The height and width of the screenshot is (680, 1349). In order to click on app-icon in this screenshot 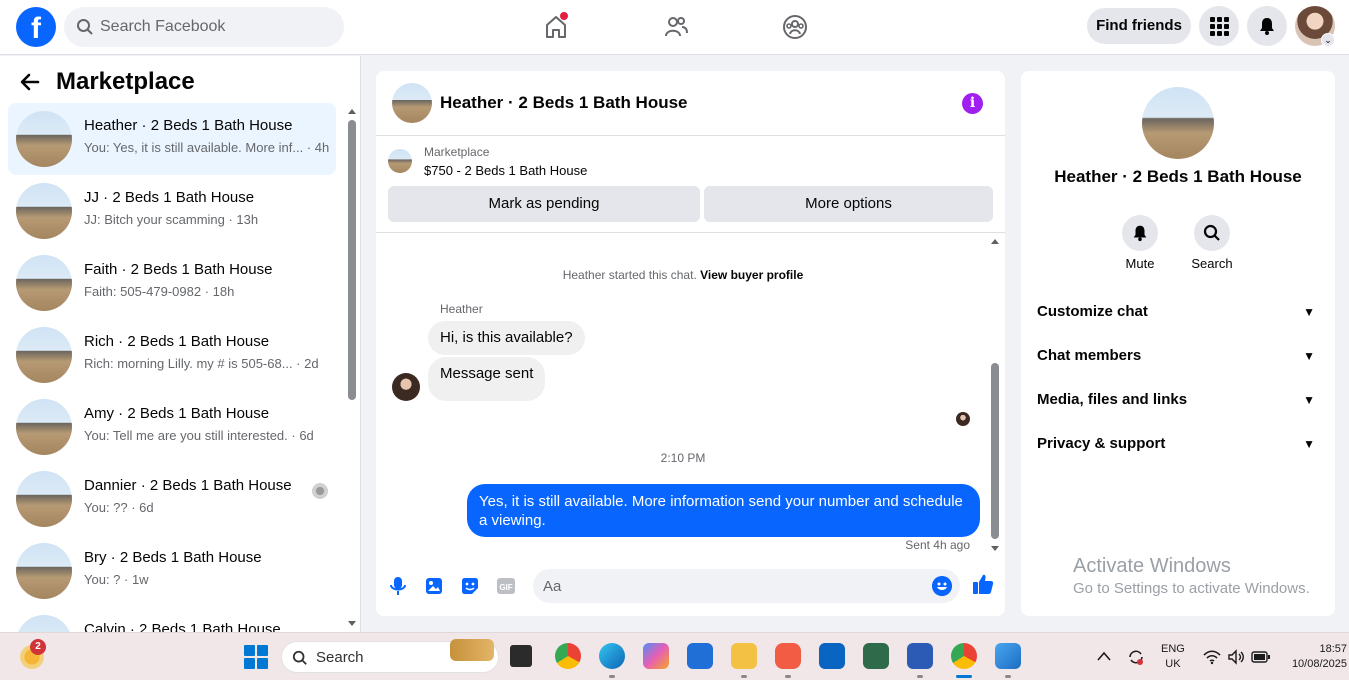, I will do `click(788, 656)`.